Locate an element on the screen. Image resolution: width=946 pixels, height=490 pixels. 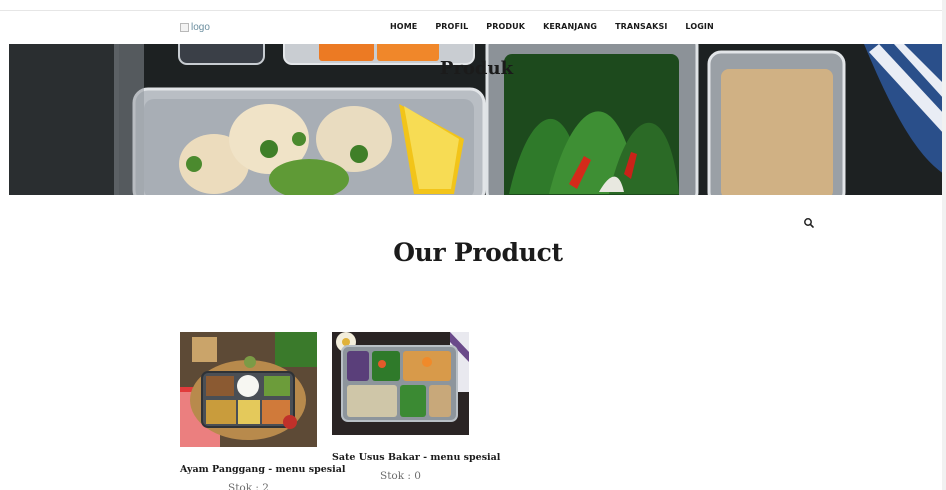
nav-produk: PRODUK is located at coordinates (505, 26).